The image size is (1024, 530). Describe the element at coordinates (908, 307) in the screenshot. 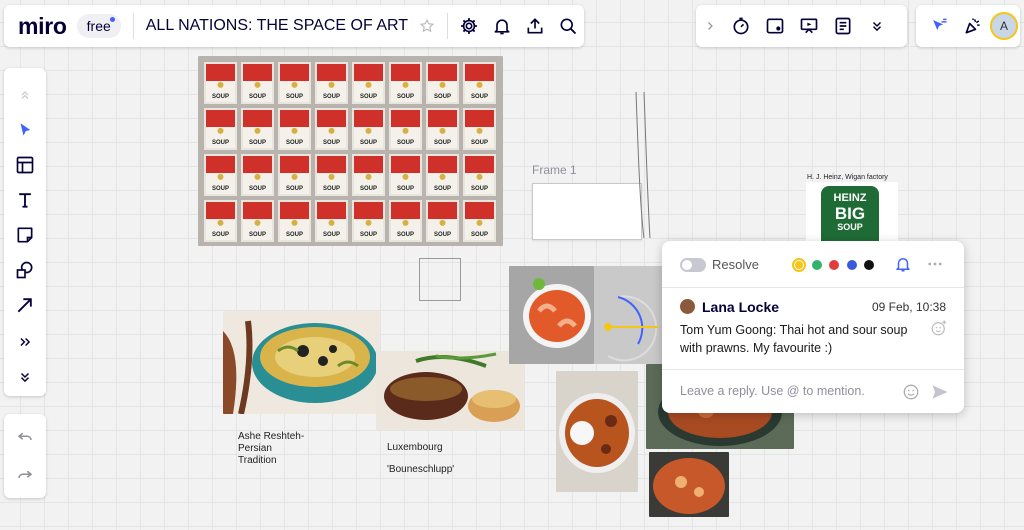

I see `comment-date: 09 Feb, 10:38` at that location.